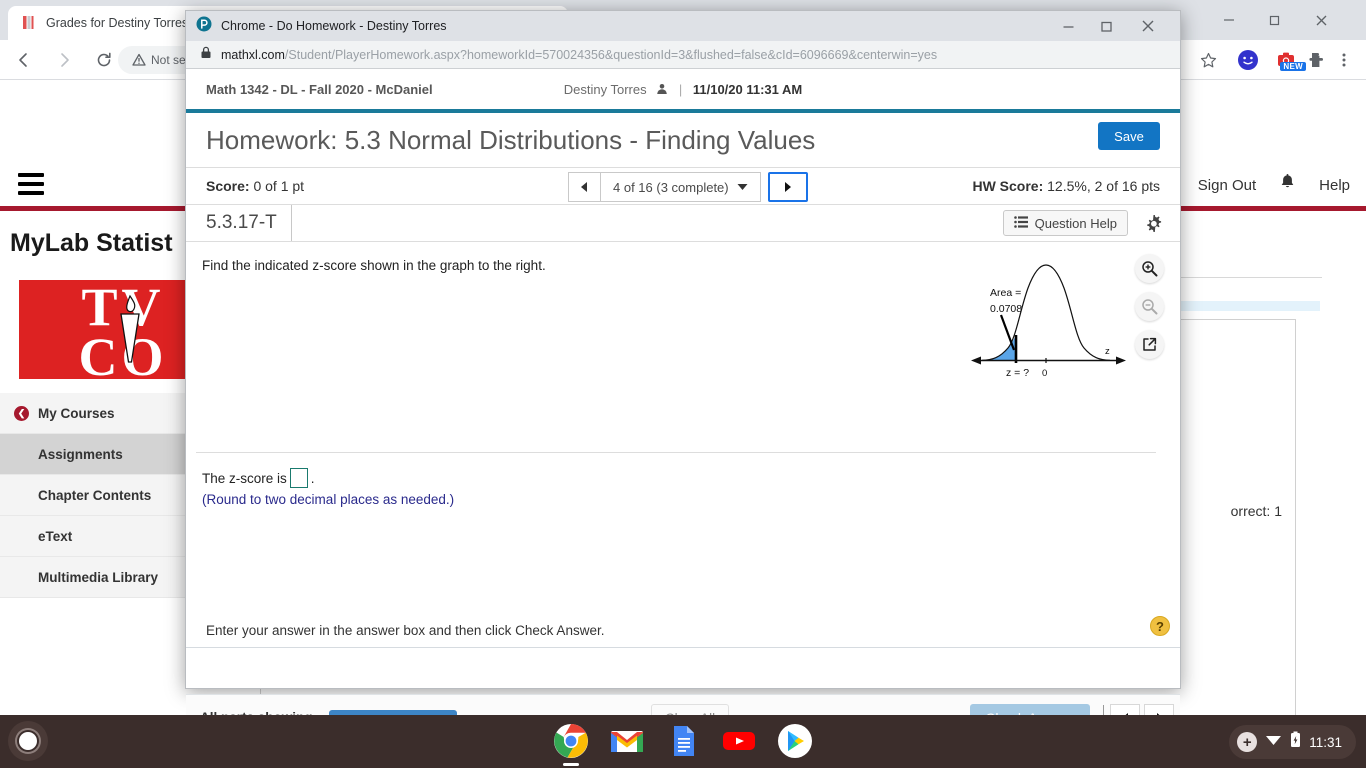 This screenshot has width=1366, height=768. What do you see at coordinates (571, 764) in the screenshot?
I see `chrome-active-indicator` at bounding box center [571, 764].